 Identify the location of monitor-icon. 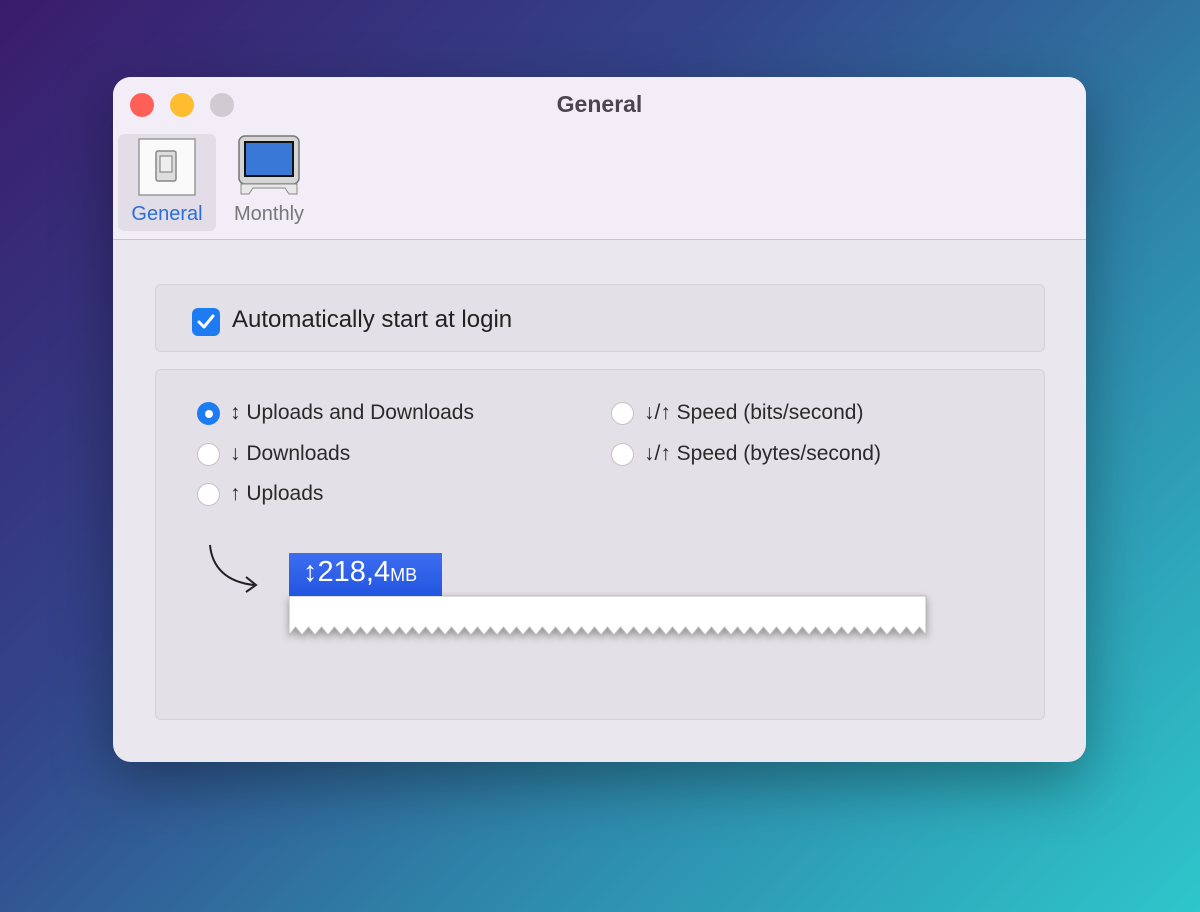
(269, 165).